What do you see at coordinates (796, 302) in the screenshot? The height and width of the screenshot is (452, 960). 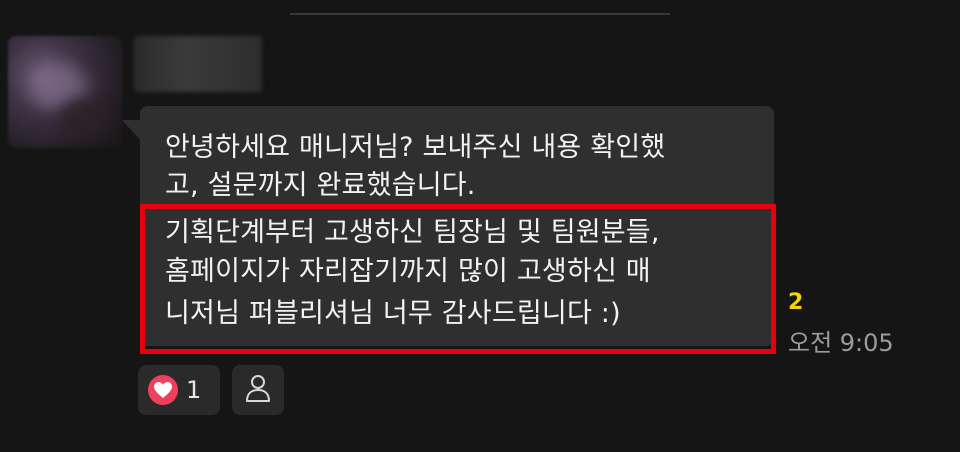 I see `unread-count: 2` at bounding box center [796, 302].